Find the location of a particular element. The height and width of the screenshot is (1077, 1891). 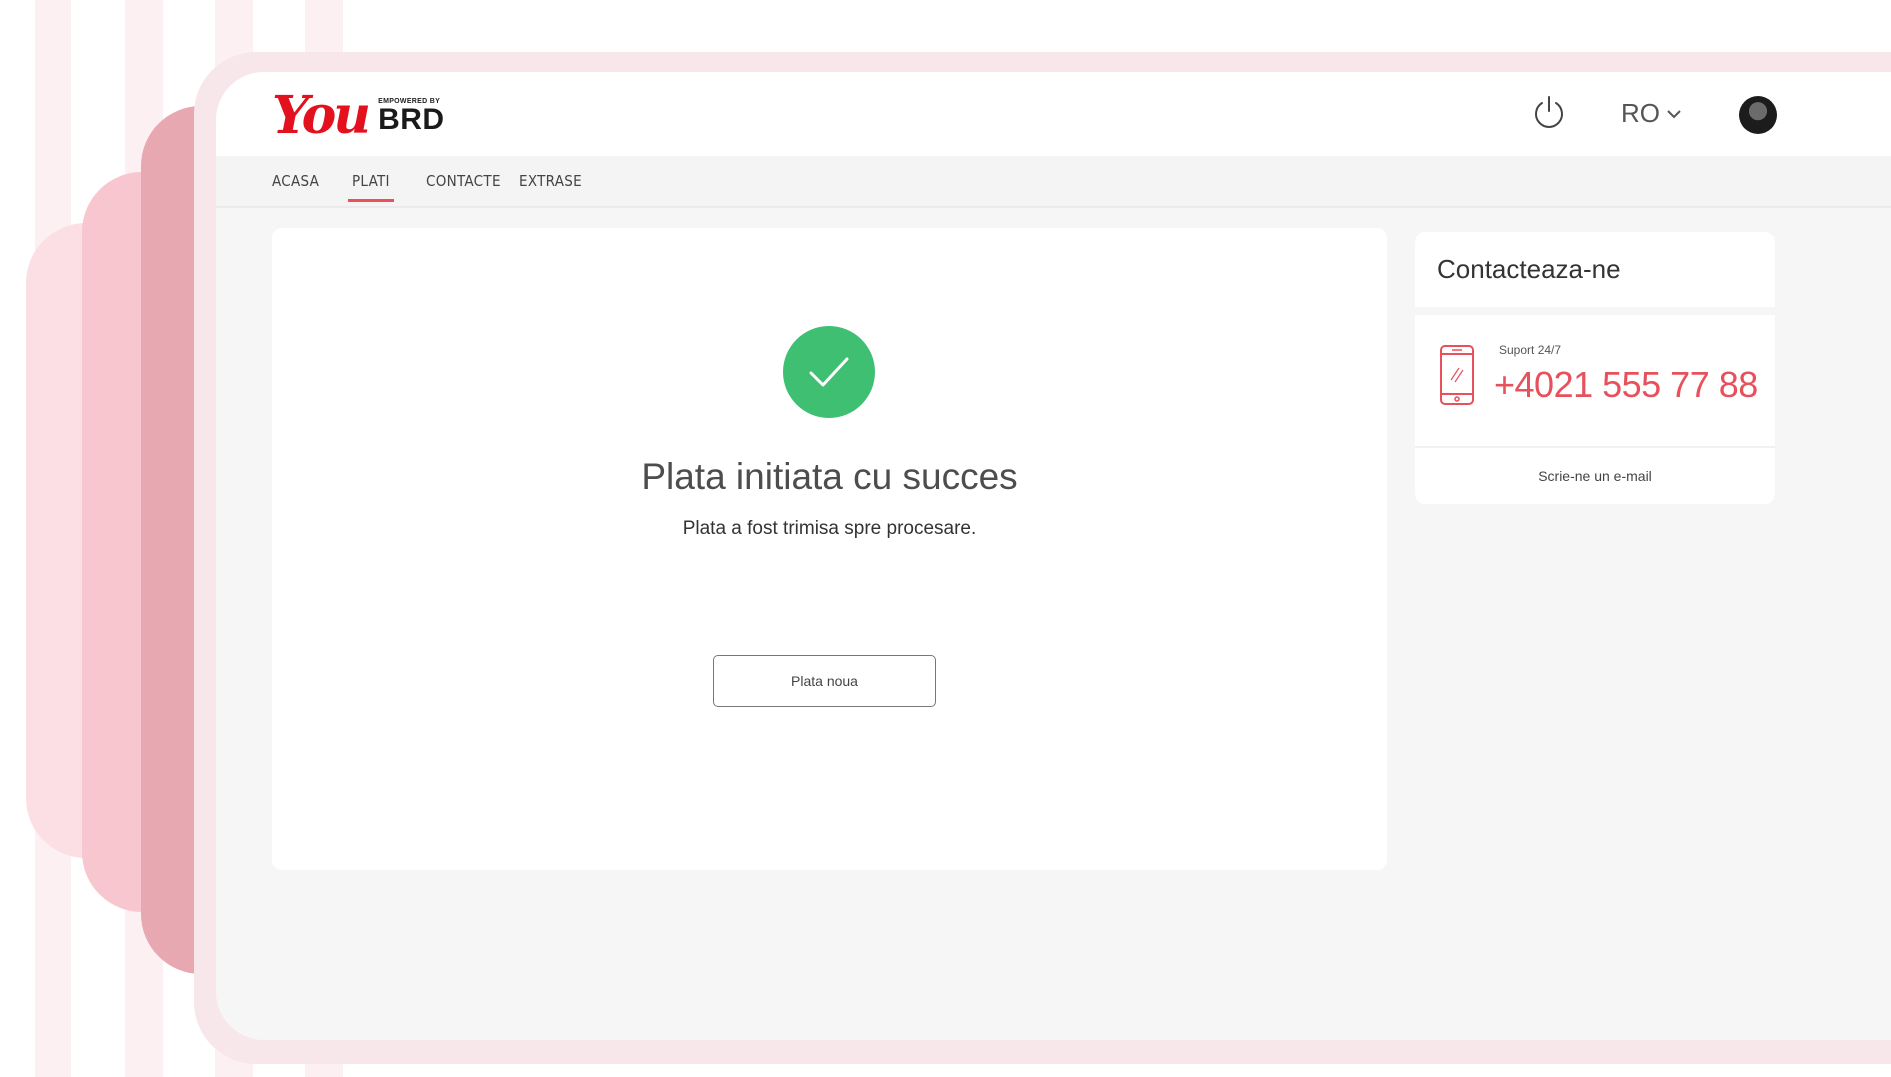

power-icon is located at coordinates (1549, 112).